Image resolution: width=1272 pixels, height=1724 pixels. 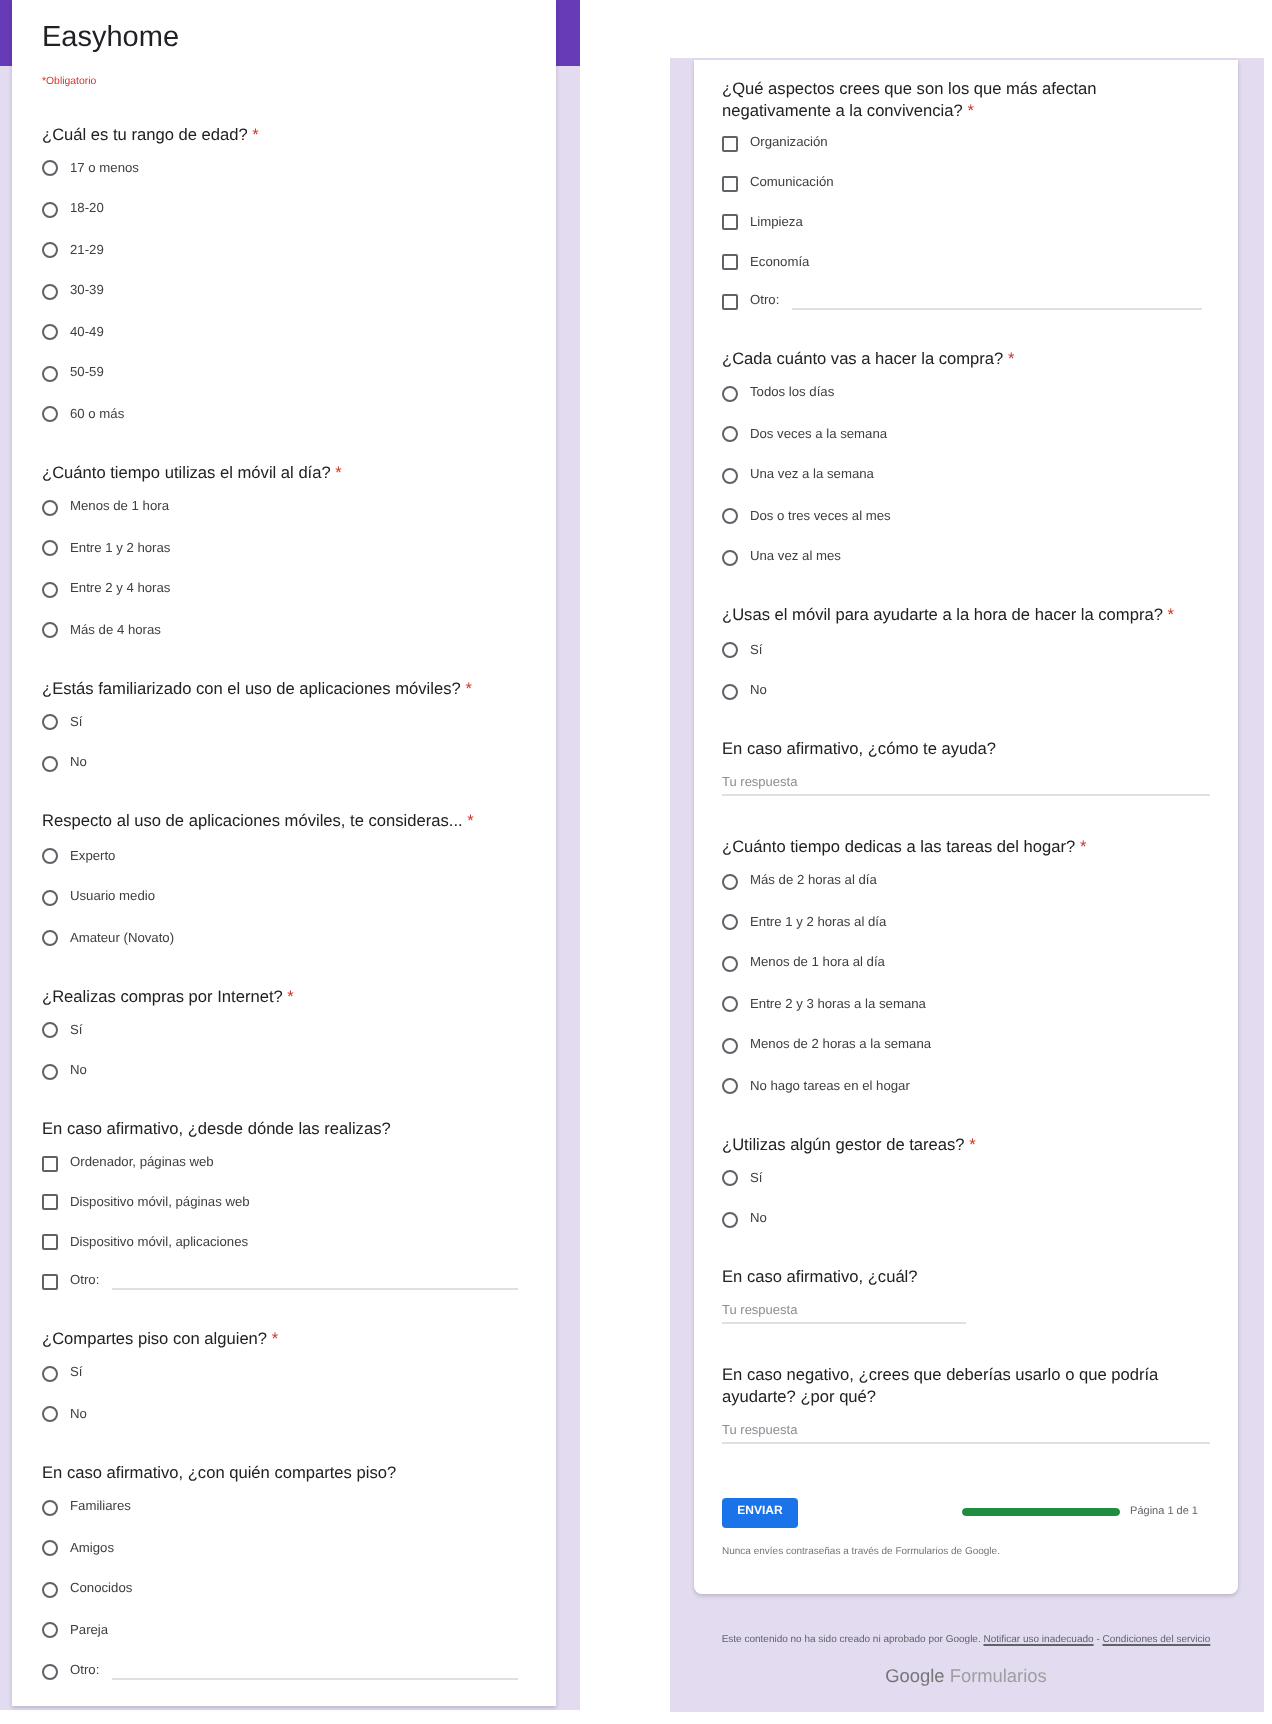 I want to click on question-text: ¿Utilizas algún gestor de tareas? *, so click(x=849, y=1143).